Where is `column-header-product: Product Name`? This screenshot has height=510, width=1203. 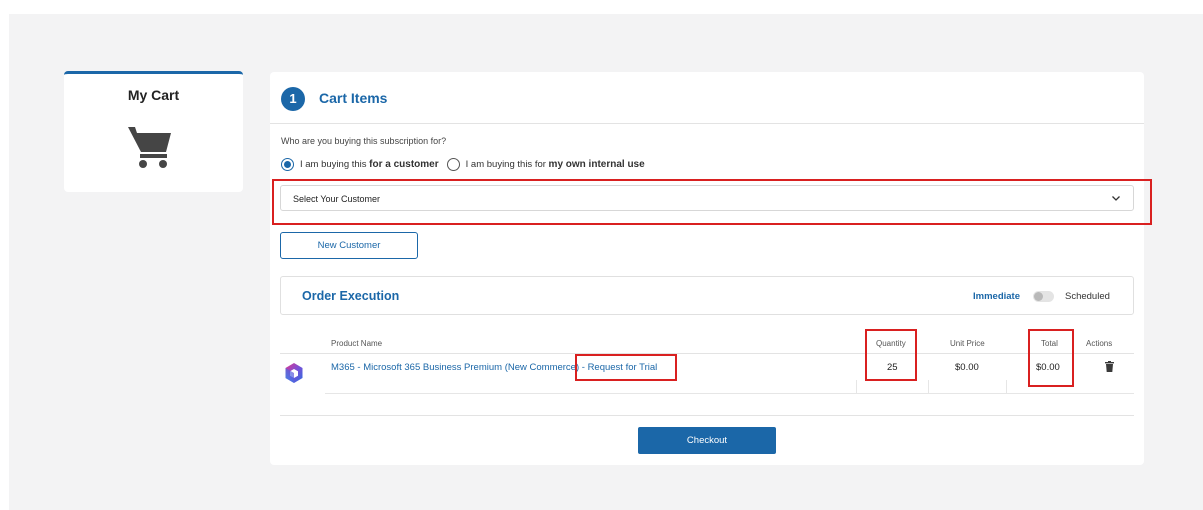
column-header-product: Product Name is located at coordinates (357, 343).